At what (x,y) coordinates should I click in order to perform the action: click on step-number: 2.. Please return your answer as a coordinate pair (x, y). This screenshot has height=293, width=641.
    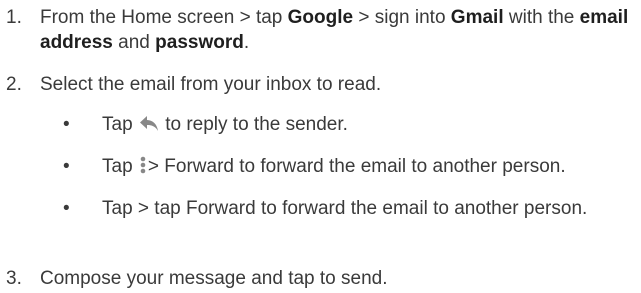
    Looking at the image, I should click on (14, 84).